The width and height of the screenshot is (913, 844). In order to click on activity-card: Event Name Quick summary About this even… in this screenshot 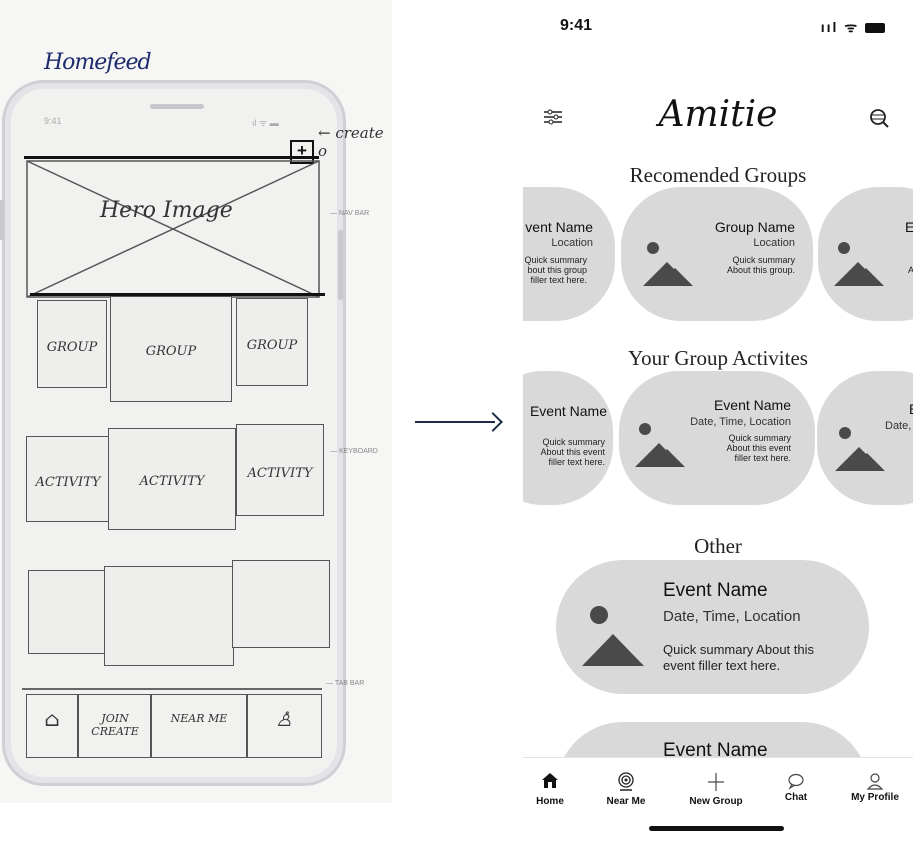, I will do `click(568, 438)`.